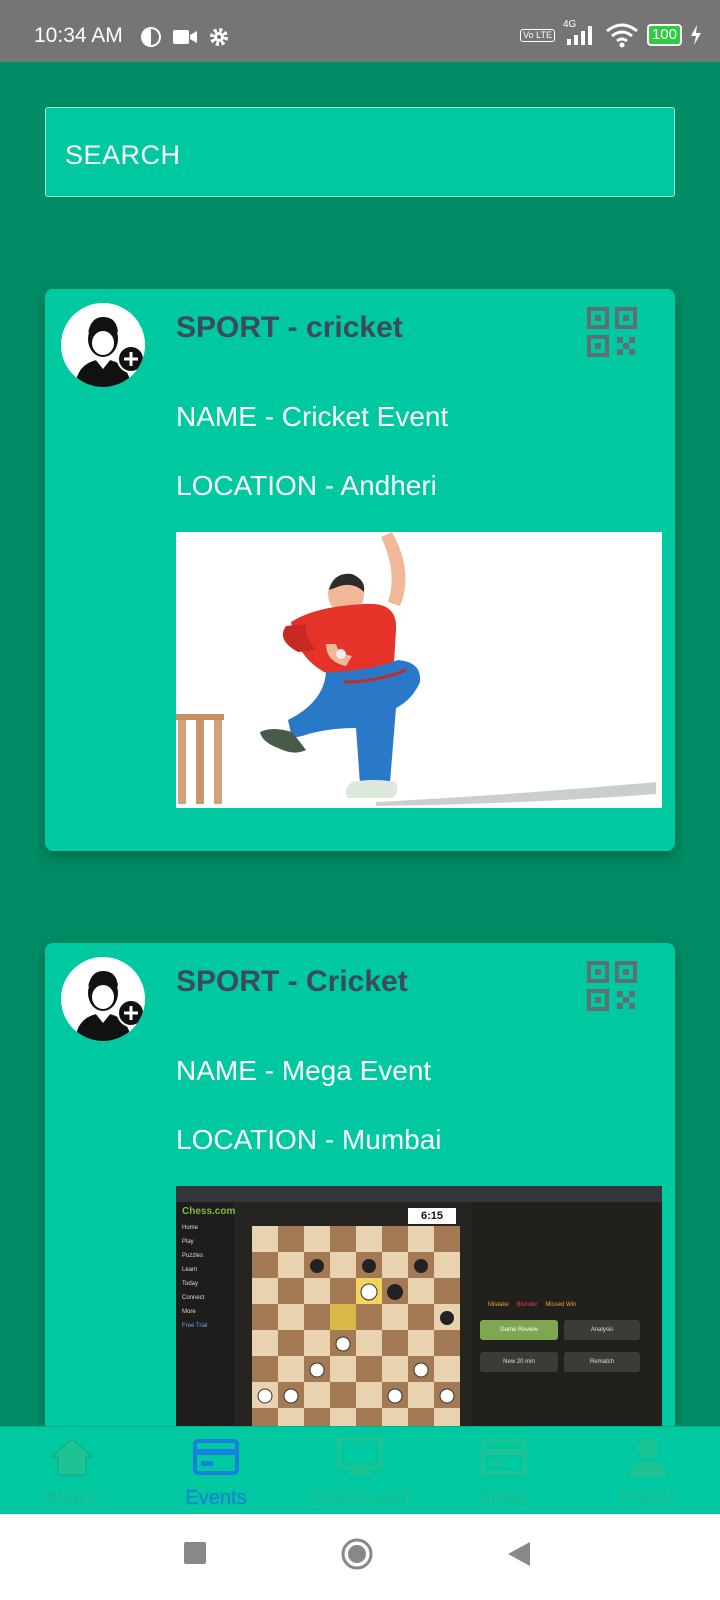 The image size is (720, 1600). I want to click on event-location: LOCATION - Andheri, so click(306, 485).